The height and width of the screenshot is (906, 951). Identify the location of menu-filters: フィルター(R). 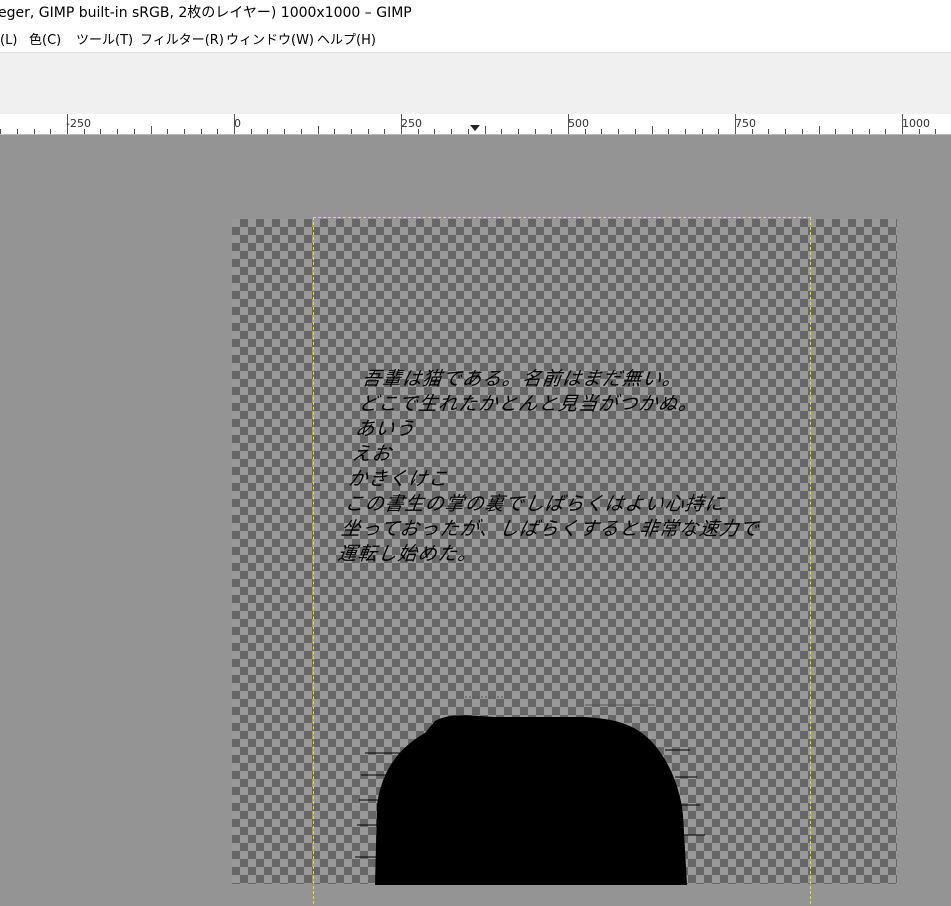
(182, 41).